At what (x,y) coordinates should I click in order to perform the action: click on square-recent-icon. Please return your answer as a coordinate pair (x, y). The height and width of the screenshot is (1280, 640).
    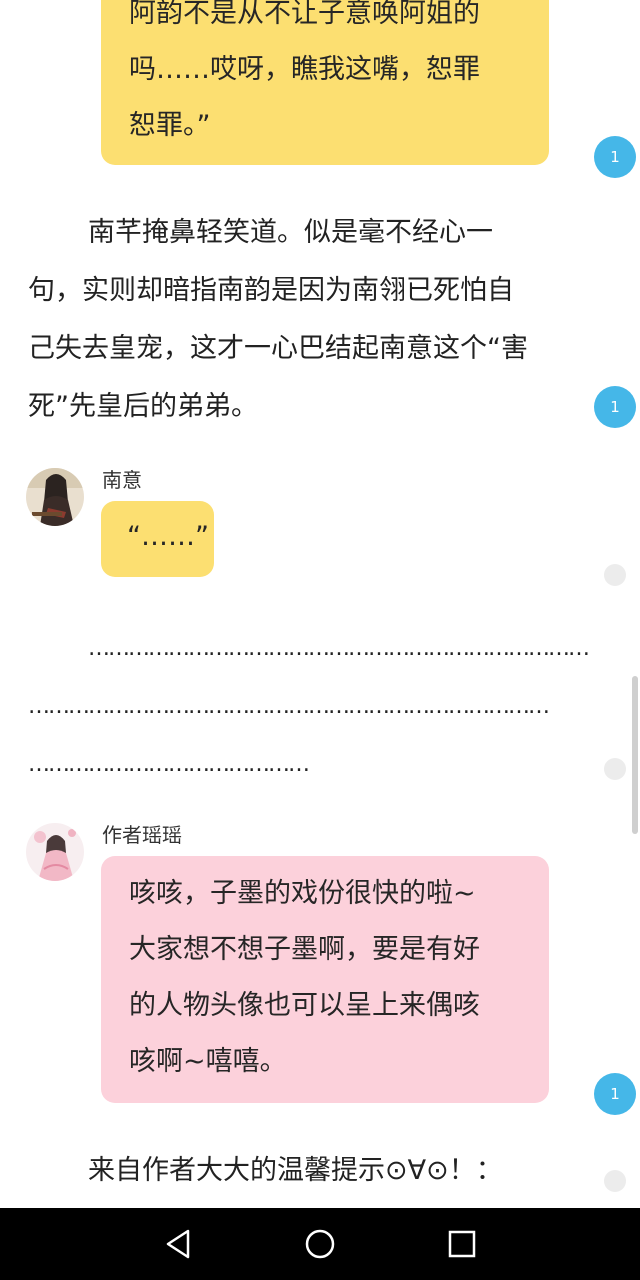
    Looking at the image, I should click on (462, 1244).